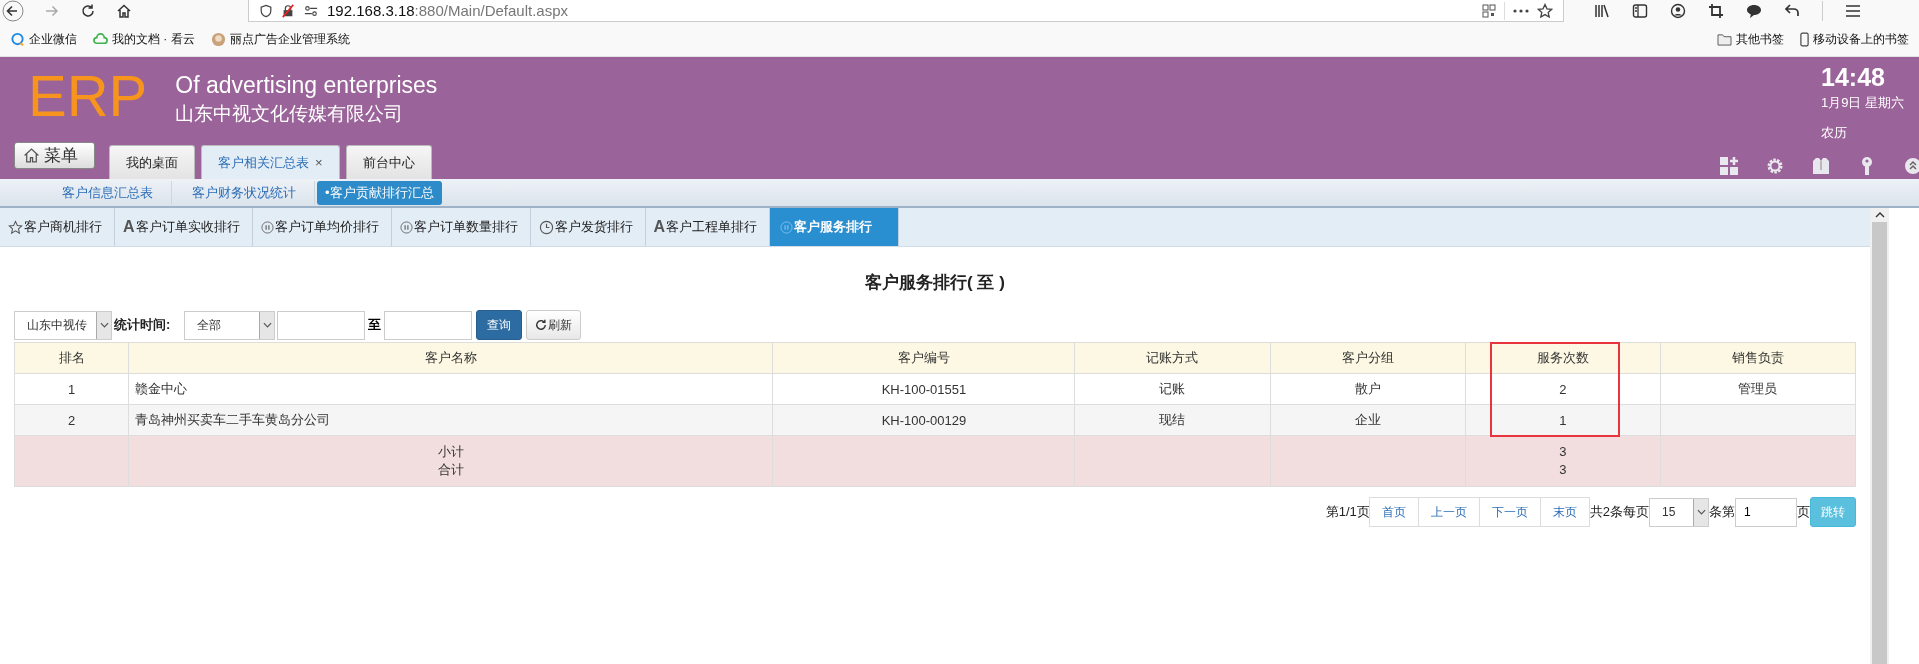  What do you see at coordinates (54, 155) in the screenshot?
I see `menu-button: 菜单` at bounding box center [54, 155].